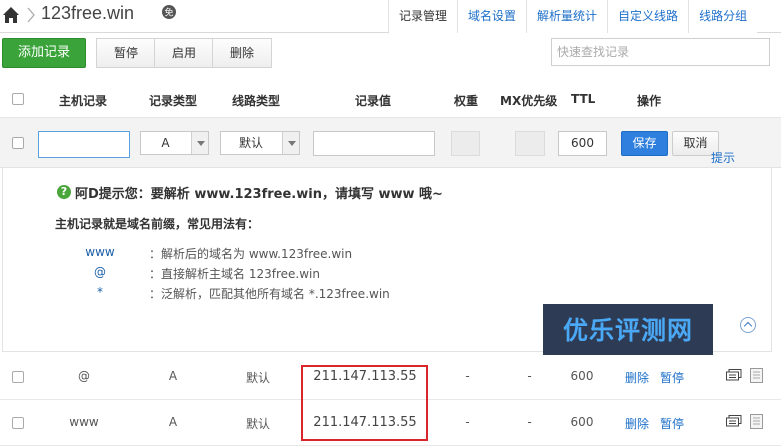 The height and width of the screenshot is (448, 781). Describe the element at coordinates (492, 16) in the screenshot. I see `tab-domain-settings: 域名设置` at that location.